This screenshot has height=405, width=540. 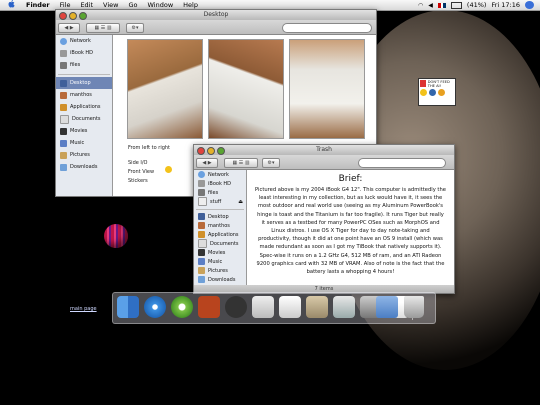 I want to click on dock-iphoto-icon, so click(x=344, y=307).